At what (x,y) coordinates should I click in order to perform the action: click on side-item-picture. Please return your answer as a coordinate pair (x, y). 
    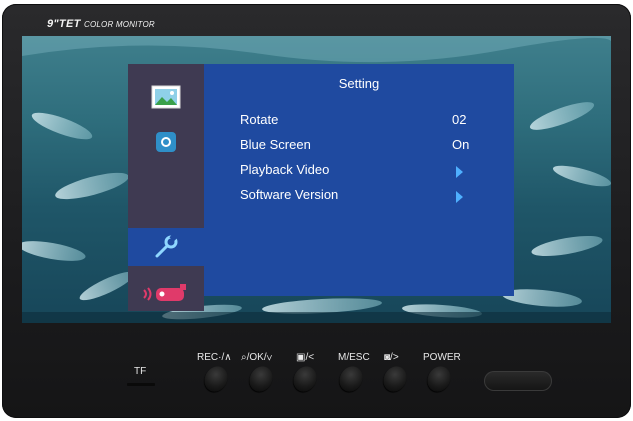
    Looking at the image, I should click on (166, 97).